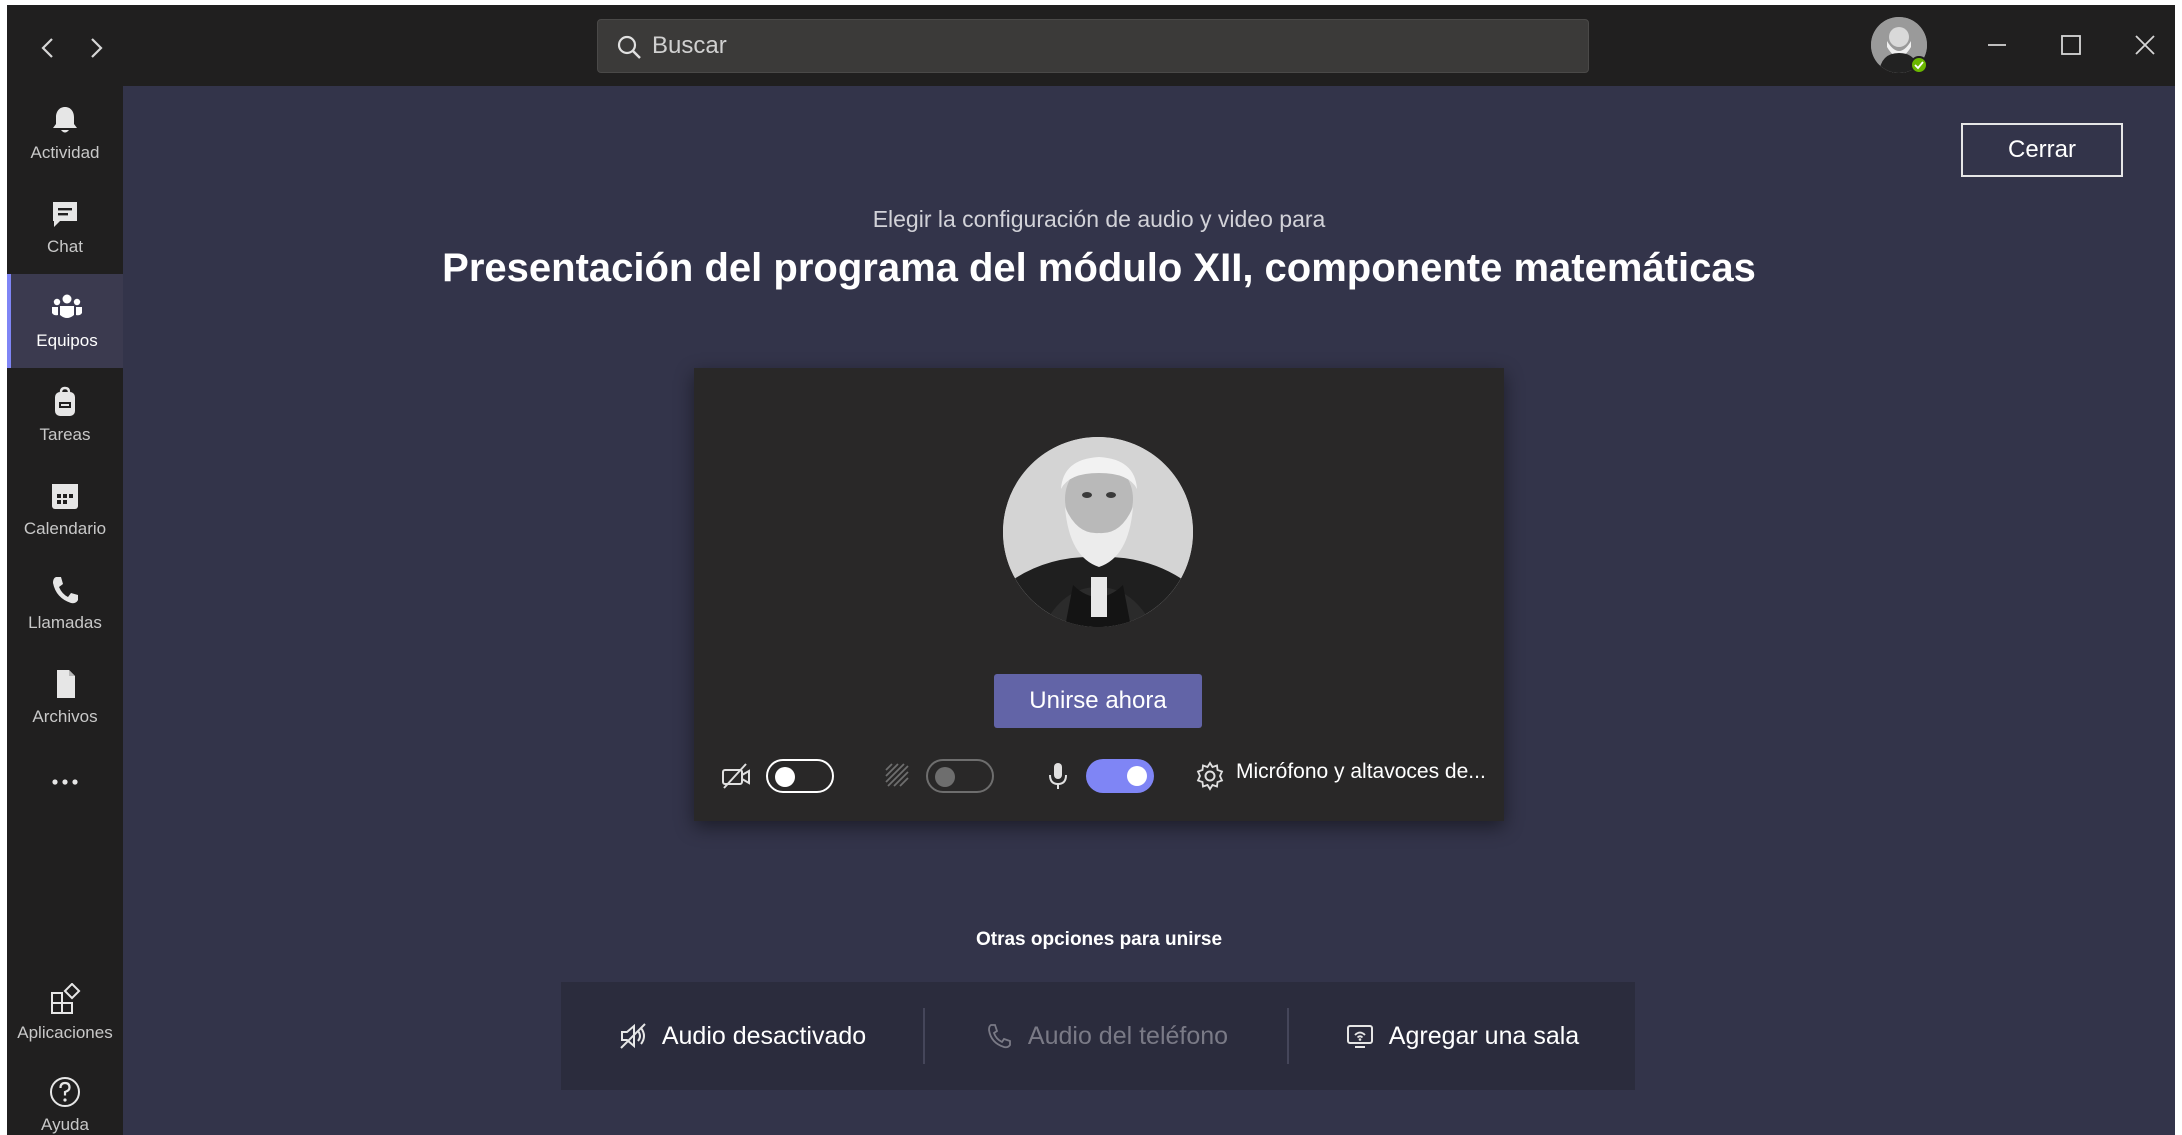 Image resolution: width=2182 pixels, height=1135 pixels. I want to click on option-label: Audio del teléfono, so click(1128, 1035).